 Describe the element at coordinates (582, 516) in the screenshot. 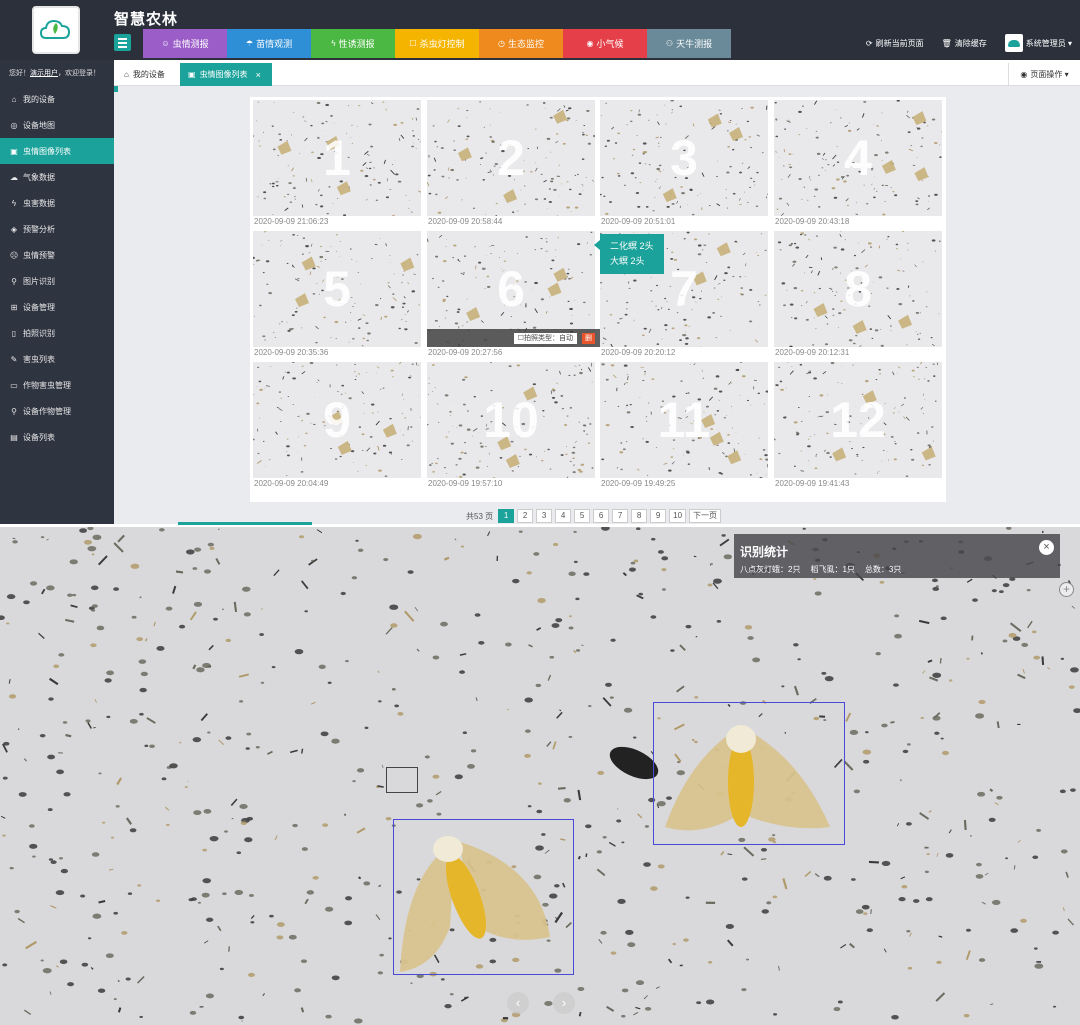

I see `page-button: 5` at that location.